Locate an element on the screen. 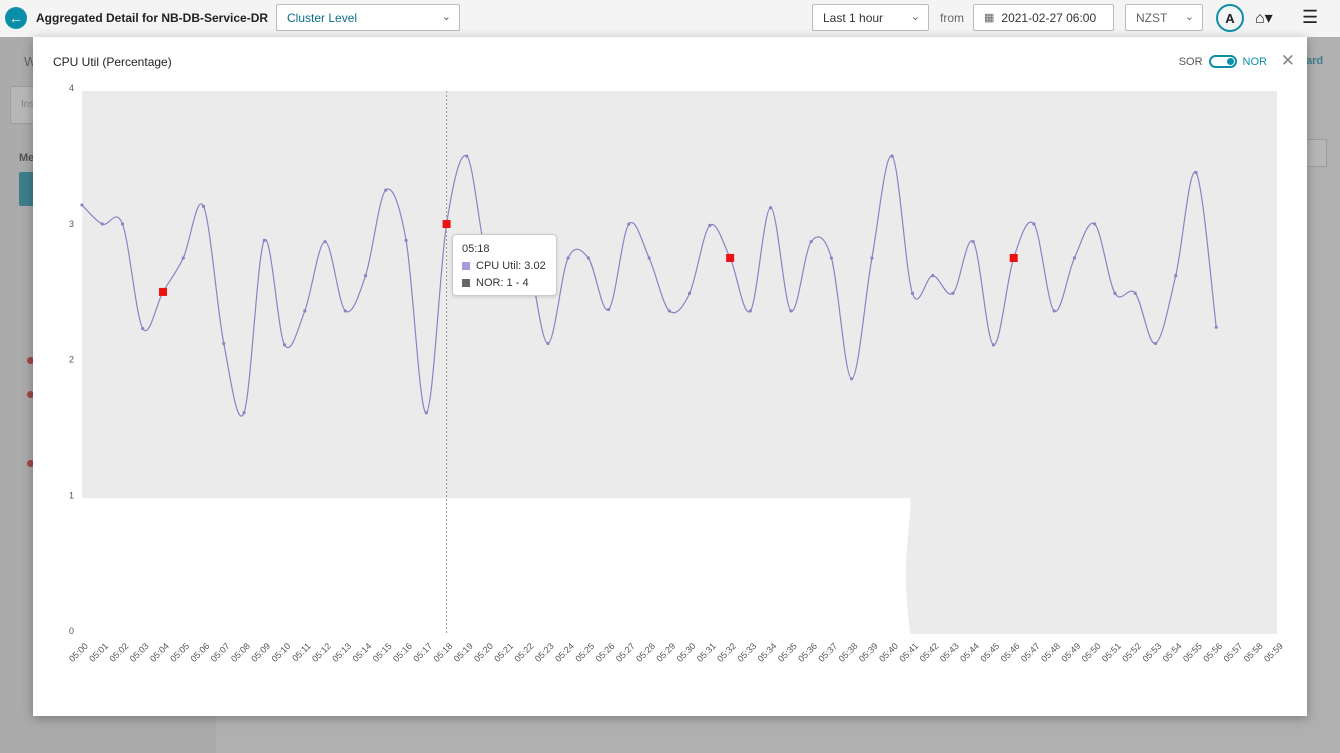 This screenshot has width=1340, height=753. y-tick-label: 2 is located at coordinates (71, 360).